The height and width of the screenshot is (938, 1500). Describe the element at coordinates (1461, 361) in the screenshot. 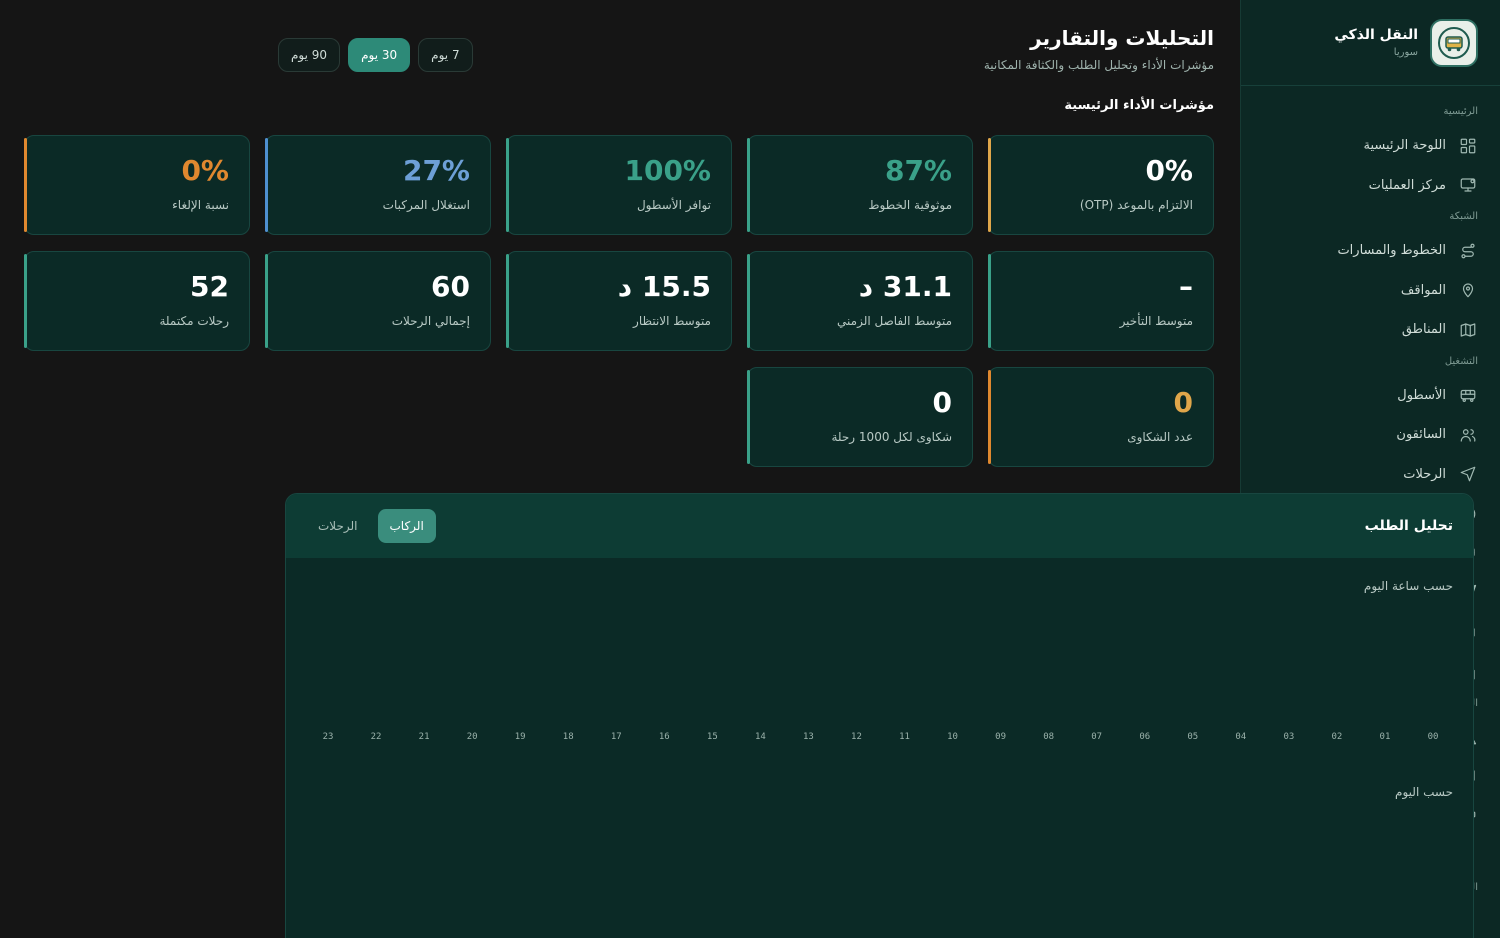

I see `sidebar-section-title: التشغيل` at that location.